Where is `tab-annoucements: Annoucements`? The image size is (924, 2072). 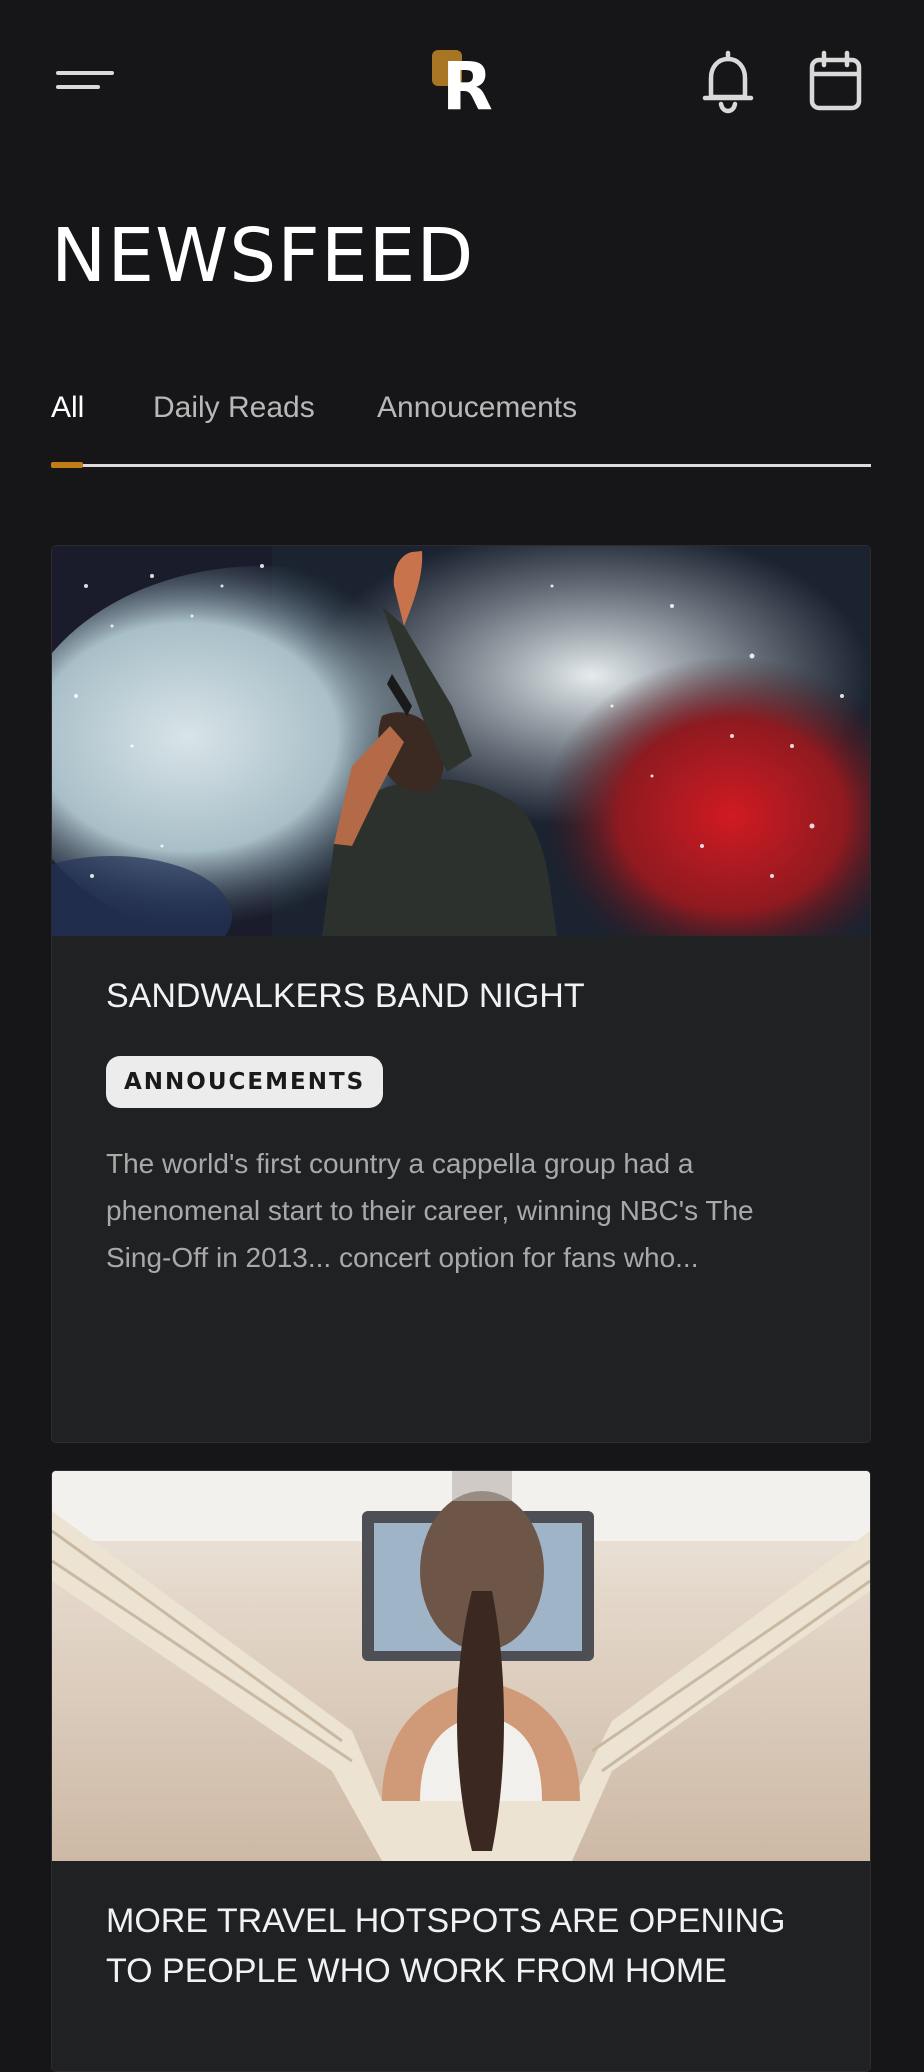 tab-annoucements: Annoucements is located at coordinates (477, 408).